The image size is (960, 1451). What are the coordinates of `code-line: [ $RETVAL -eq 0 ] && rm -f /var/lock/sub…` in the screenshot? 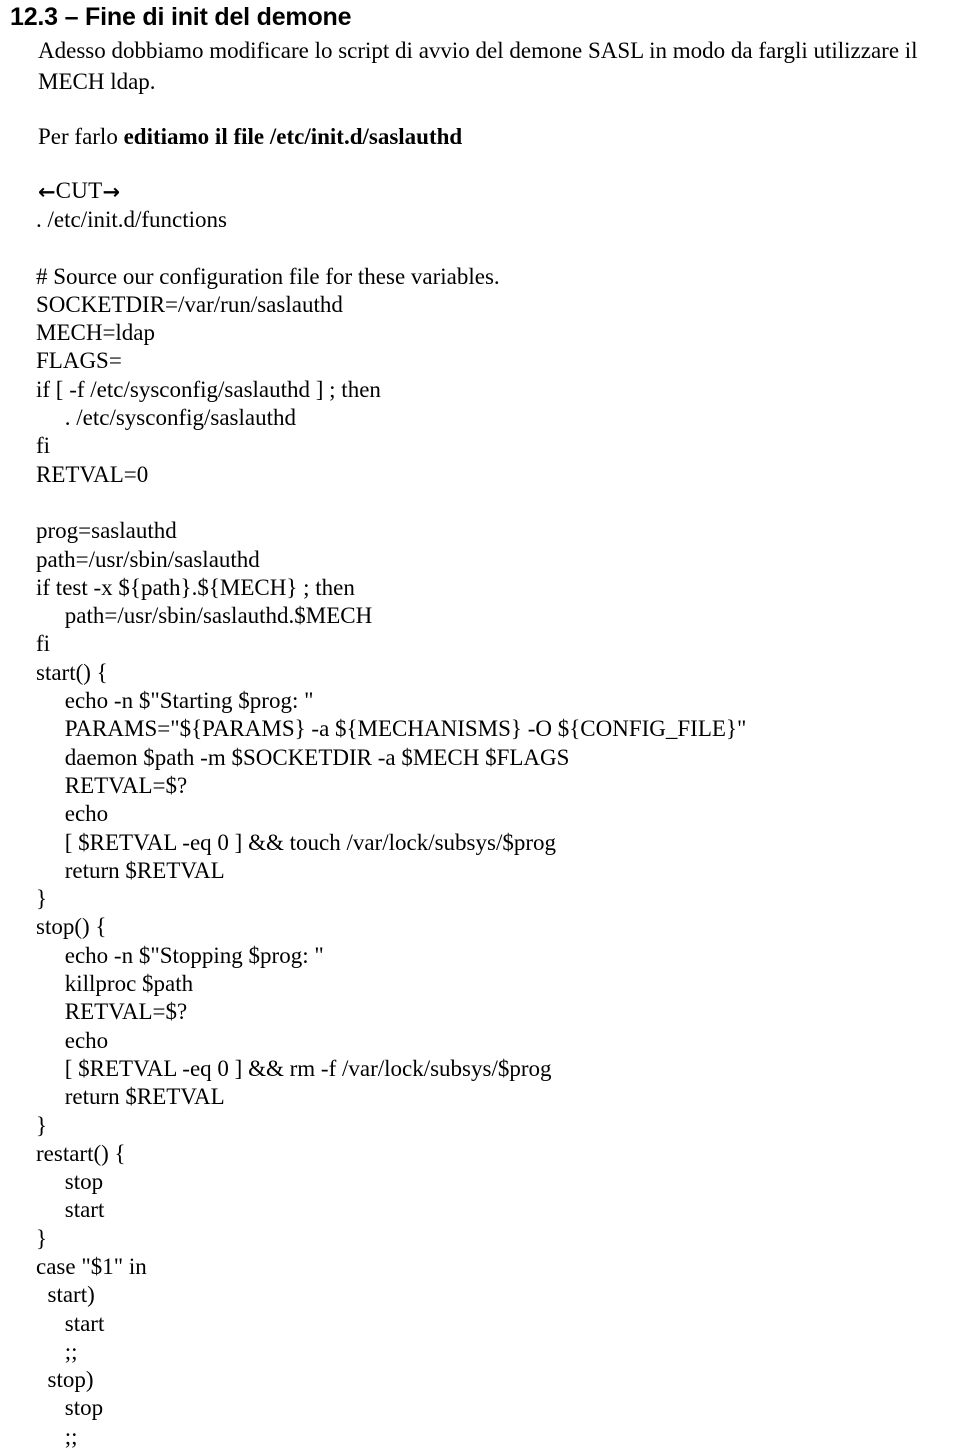 It's located at (294, 1068).